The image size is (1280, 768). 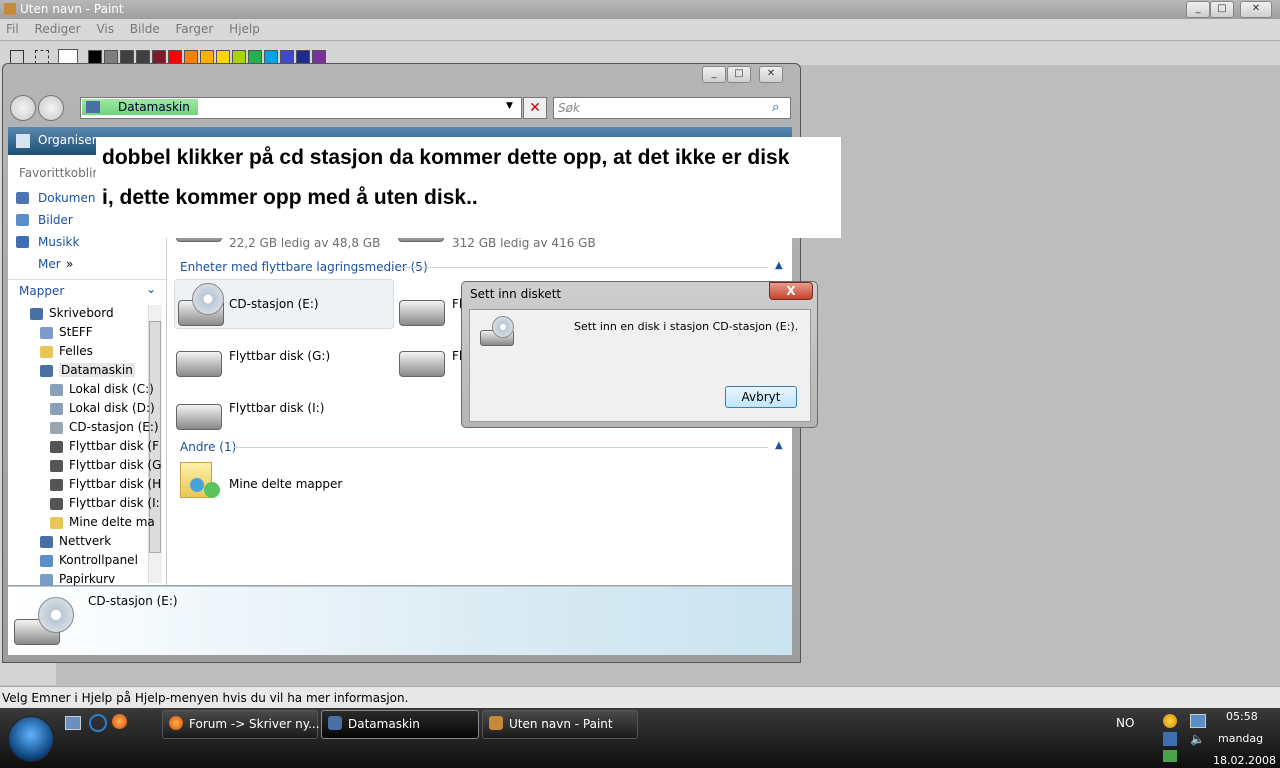 I want to click on drive-h-icon, so click(x=422, y=364).